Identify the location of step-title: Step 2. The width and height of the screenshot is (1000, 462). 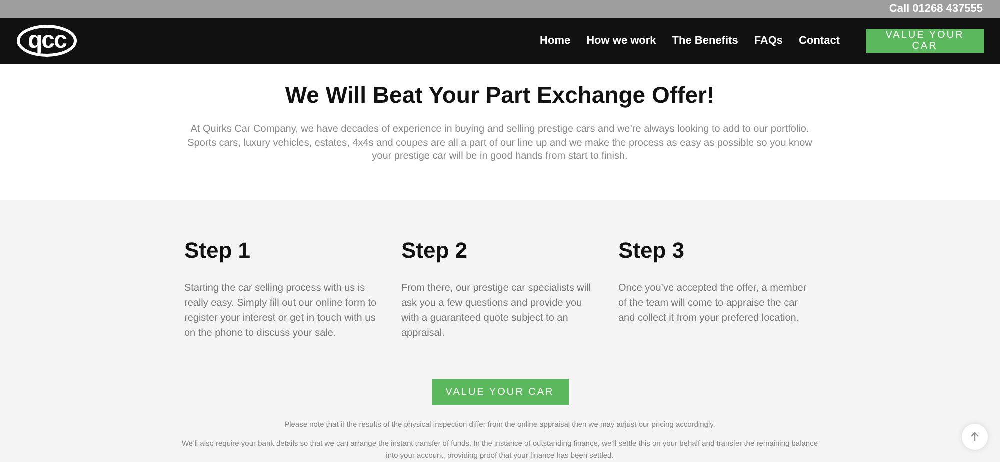
(435, 251).